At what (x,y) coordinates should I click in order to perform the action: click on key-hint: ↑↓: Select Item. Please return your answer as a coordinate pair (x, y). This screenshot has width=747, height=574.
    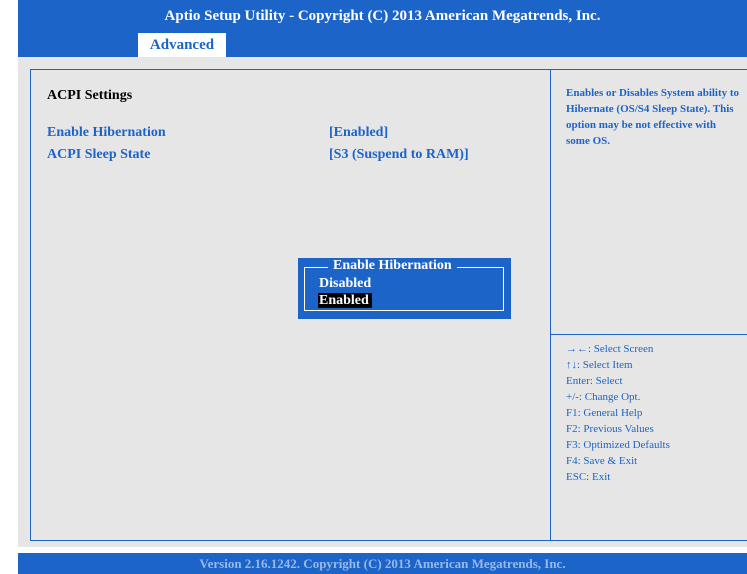
    Looking at the image, I should click on (599, 365).